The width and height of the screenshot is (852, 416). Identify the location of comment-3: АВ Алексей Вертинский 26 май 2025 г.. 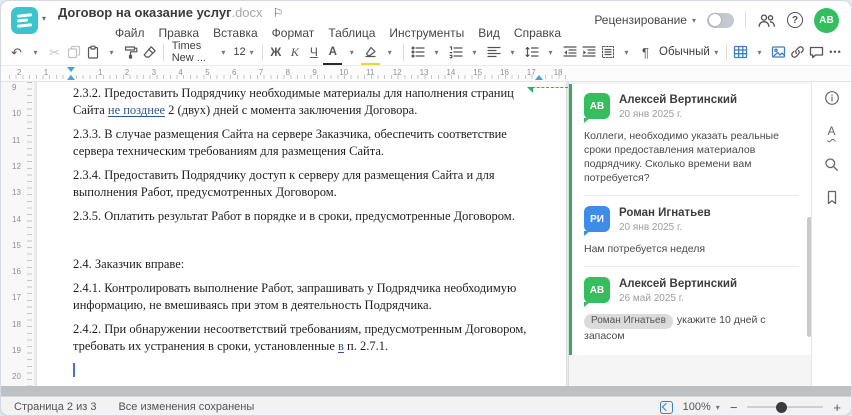
(691, 292).